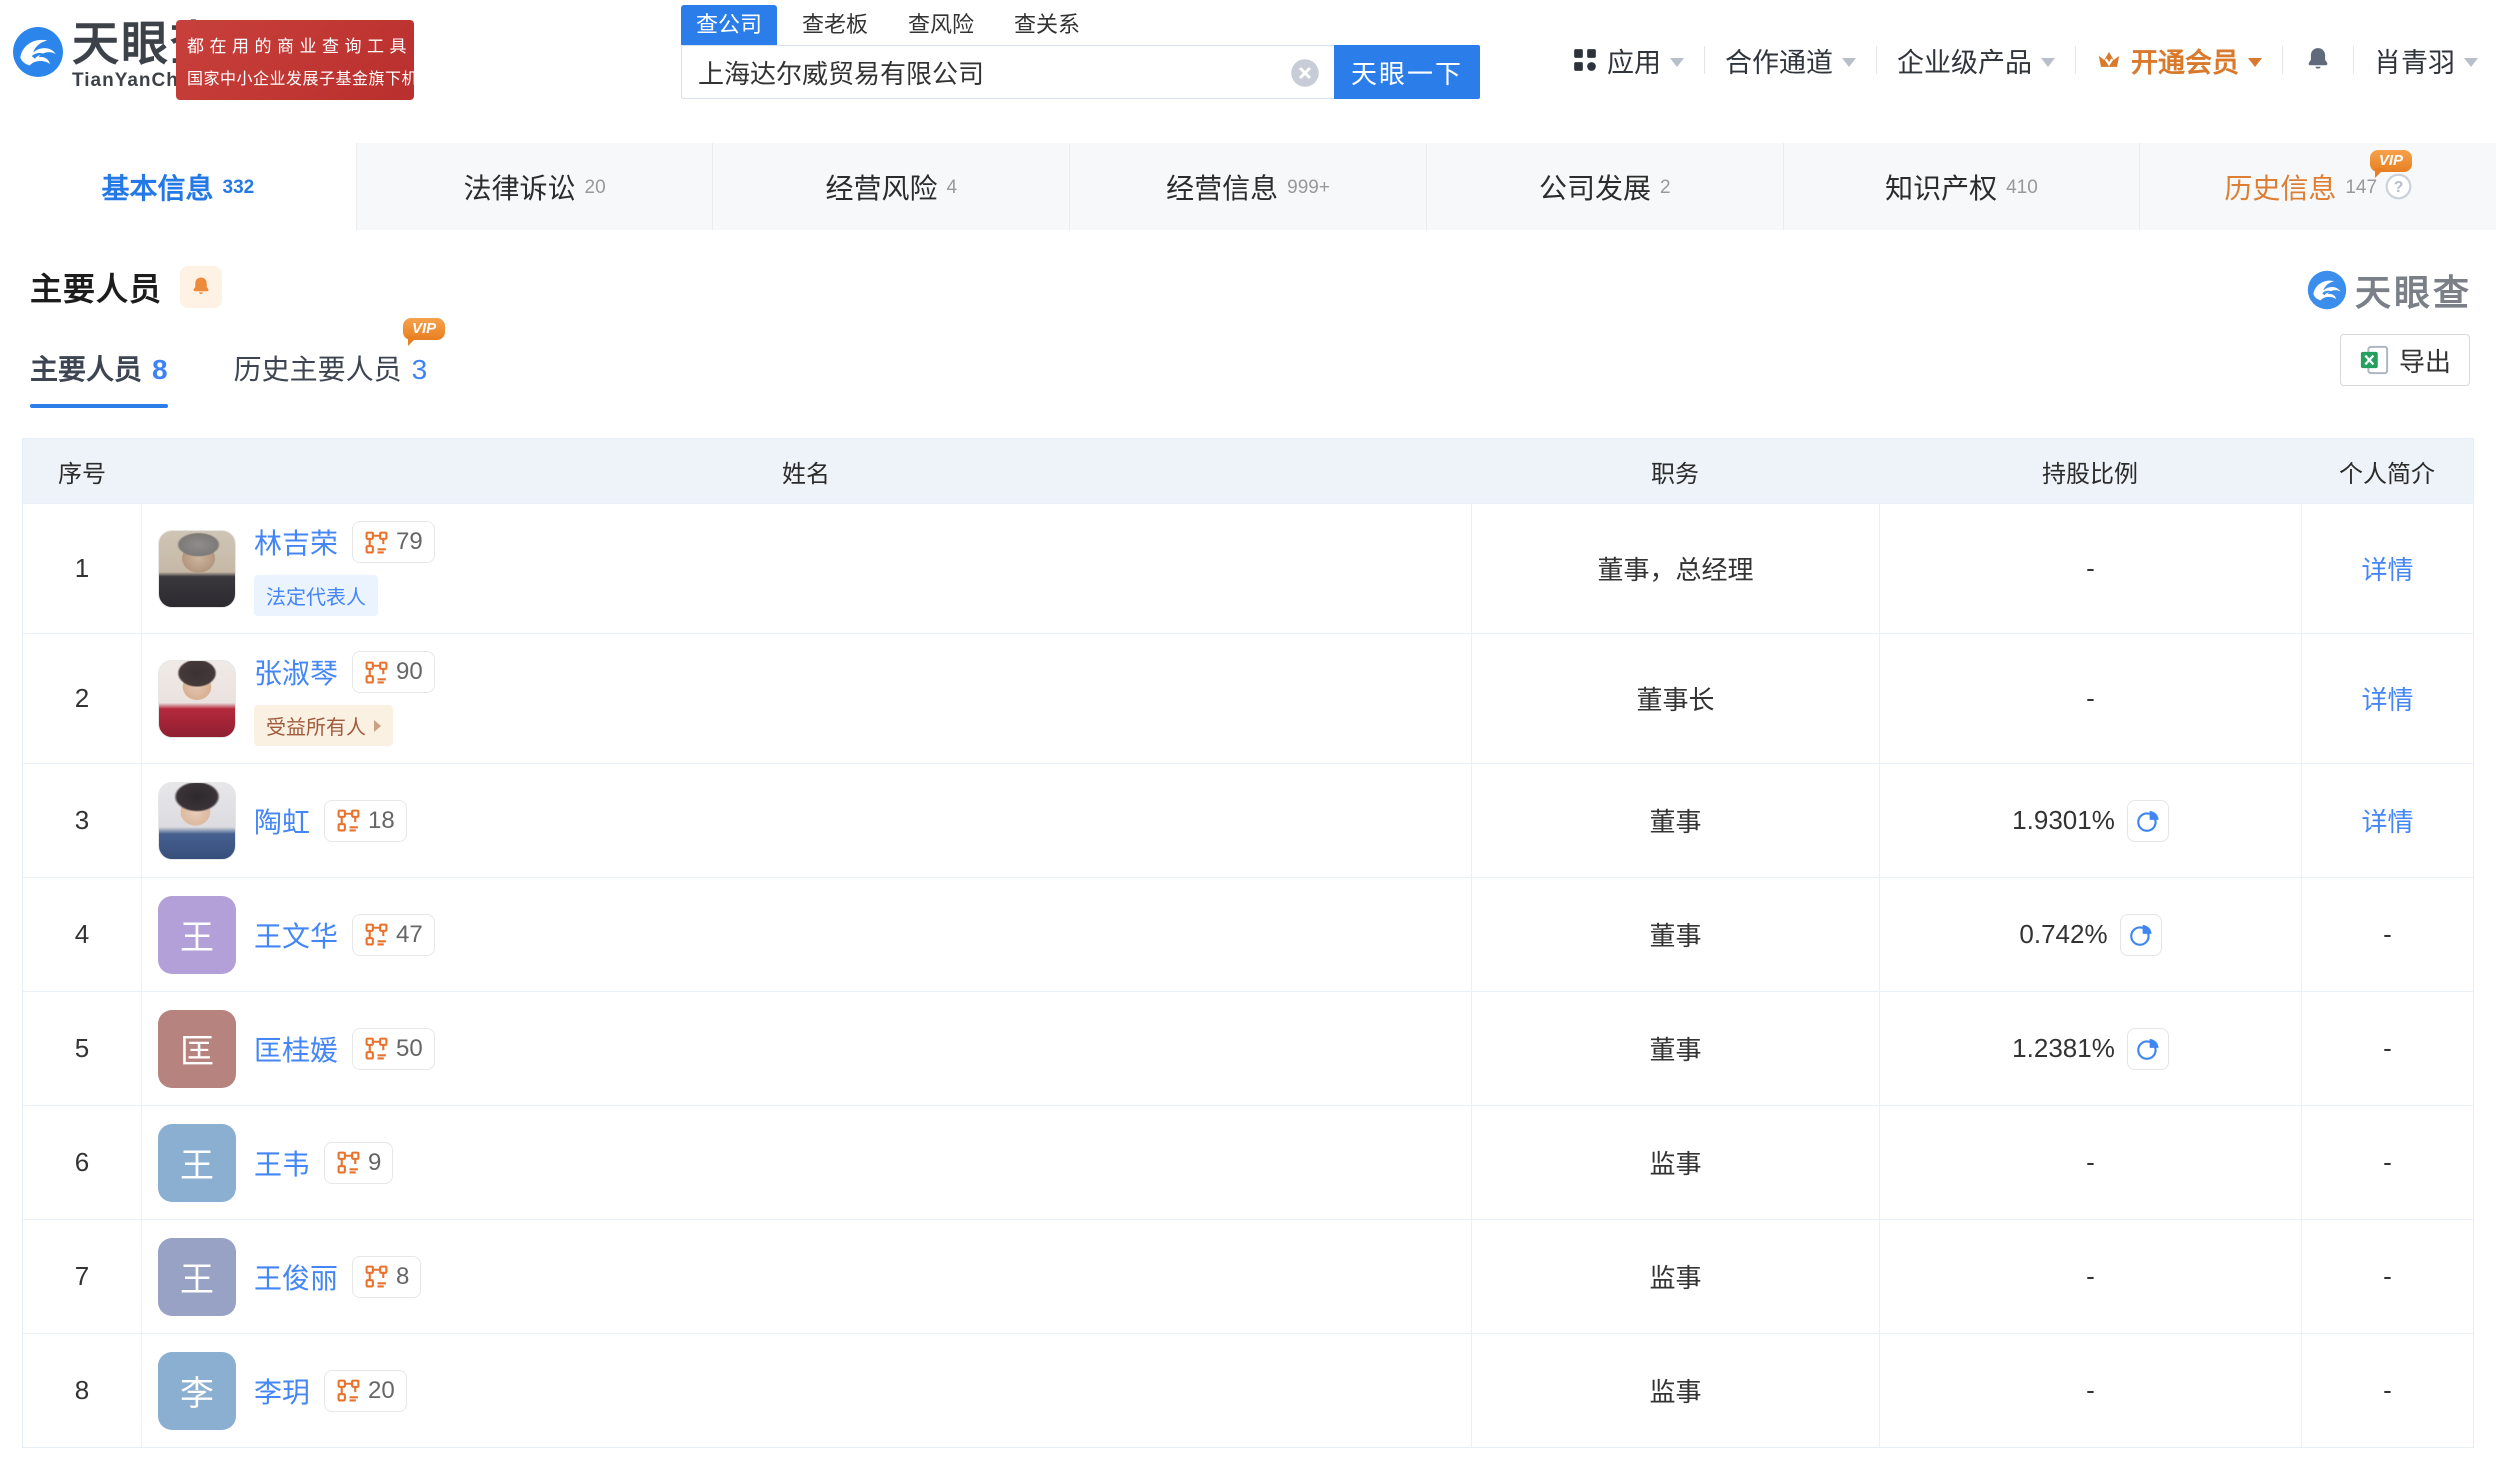 This screenshot has width=2496, height=1478. What do you see at coordinates (296, 672) in the screenshot?
I see `person-name-link: 张淑琴` at bounding box center [296, 672].